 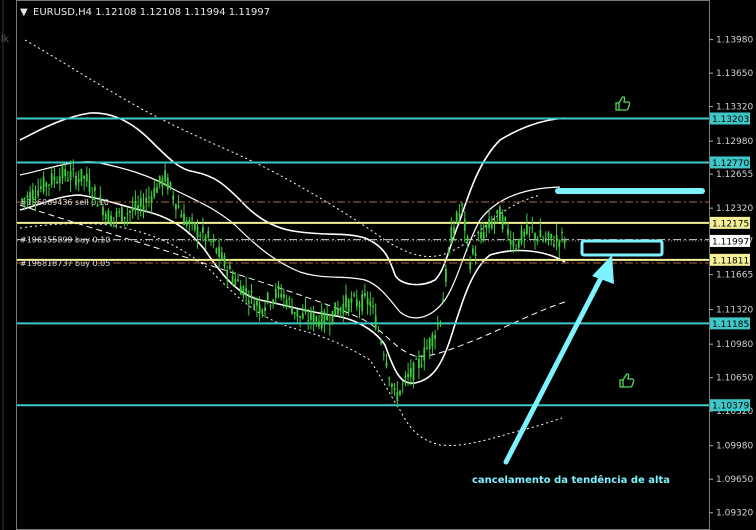 I want to click on axis-tick-label: 1.13650, so click(x=734, y=74).